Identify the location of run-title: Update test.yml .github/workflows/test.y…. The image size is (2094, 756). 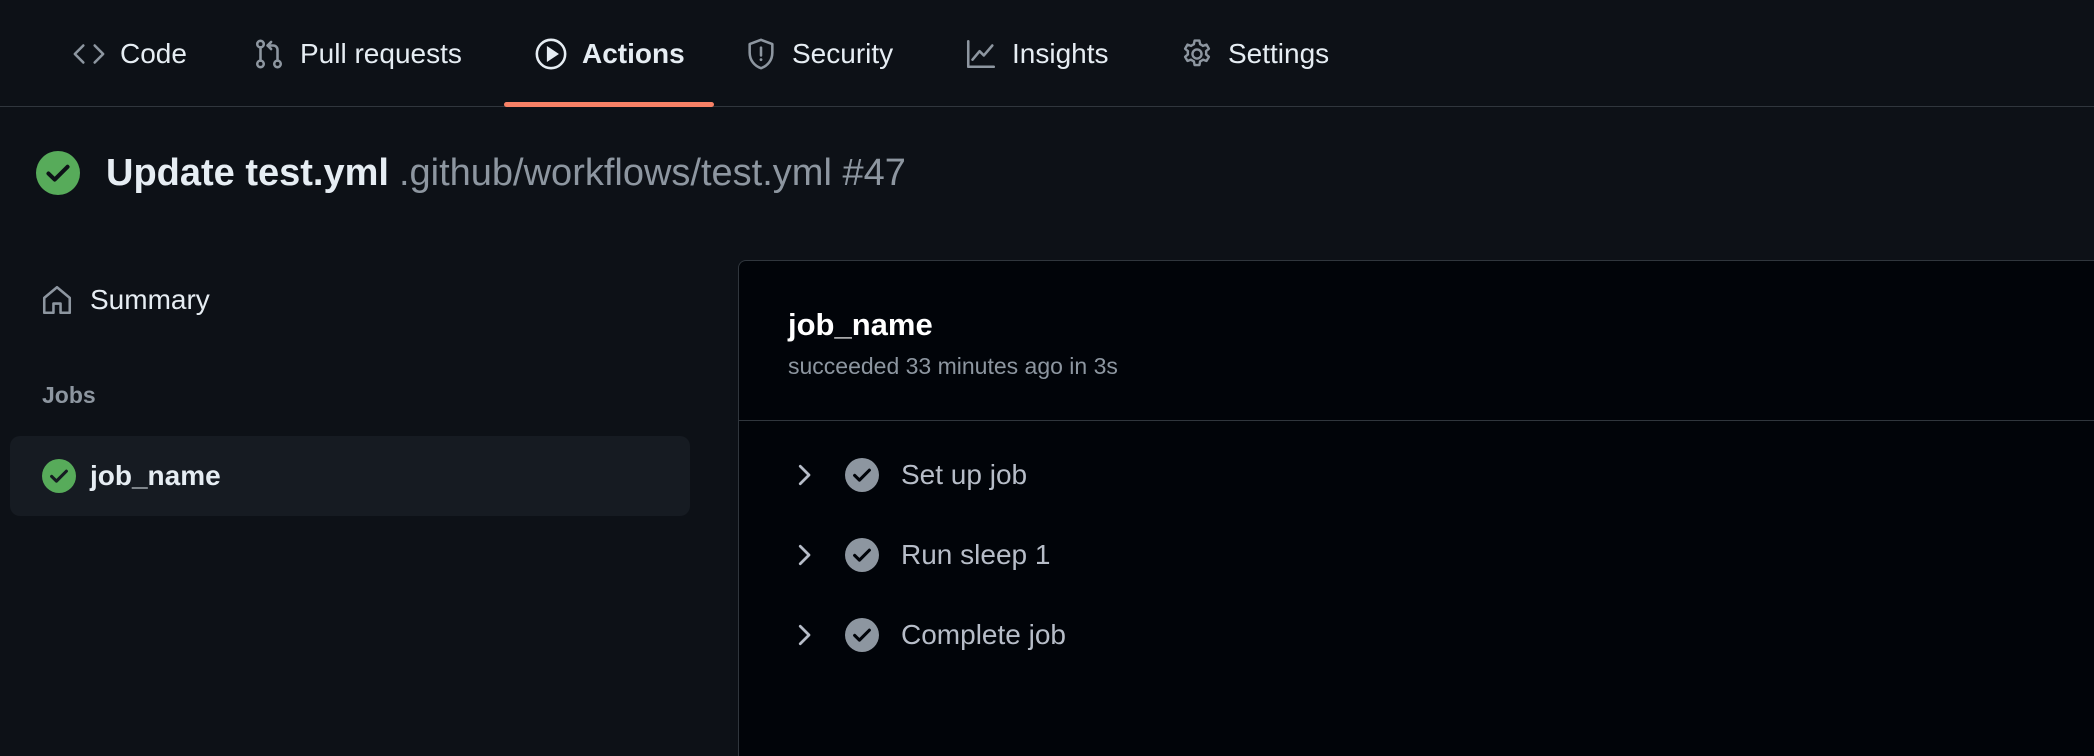
(471, 173).